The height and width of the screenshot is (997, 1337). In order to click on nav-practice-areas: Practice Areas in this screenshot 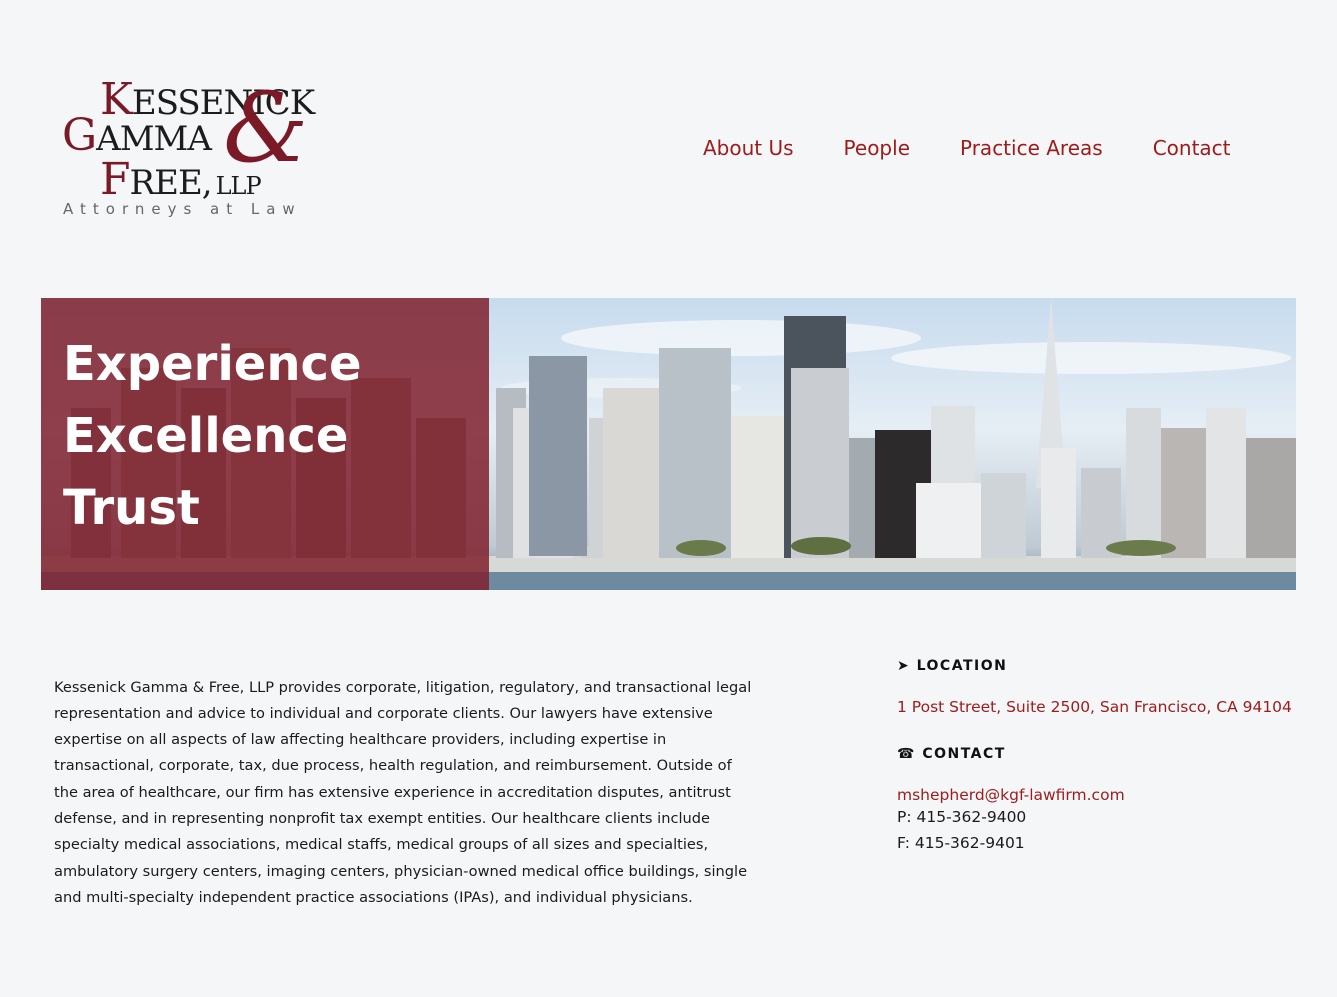, I will do `click(1031, 148)`.